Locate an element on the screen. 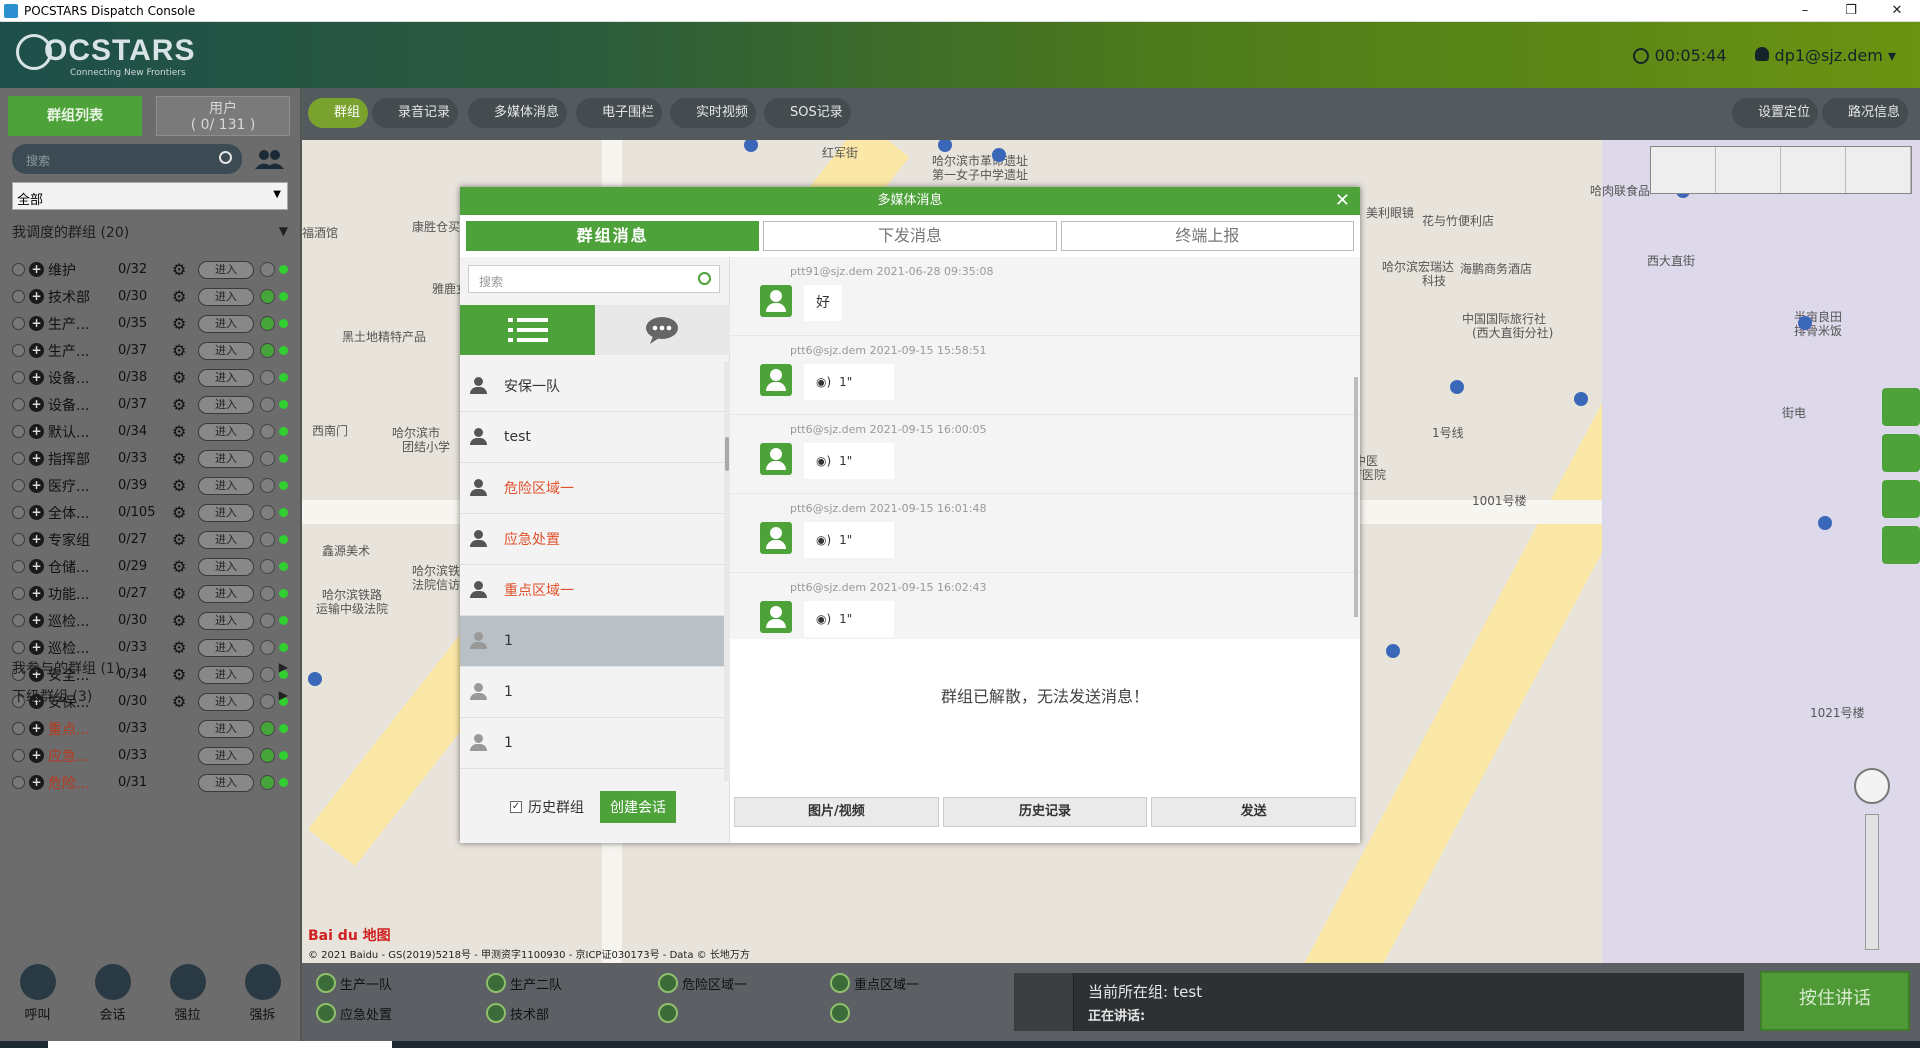 The image size is (1920, 1048). polygon-tool-icon is located at coordinates (1748, 170).